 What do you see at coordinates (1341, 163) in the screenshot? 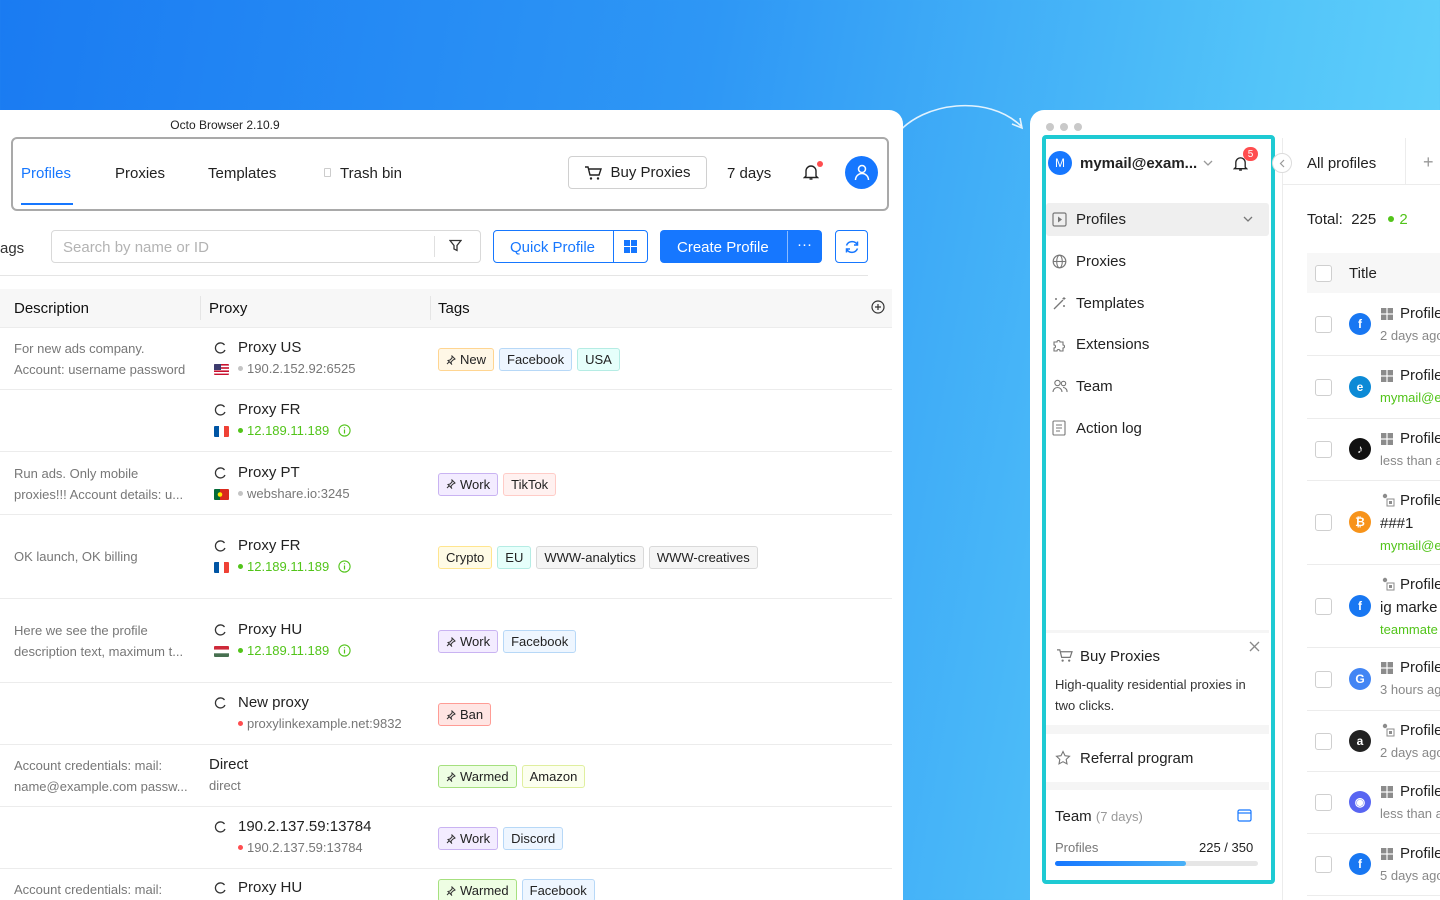
I see `tab-all-profiles: All profiles` at bounding box center [1341, 163].